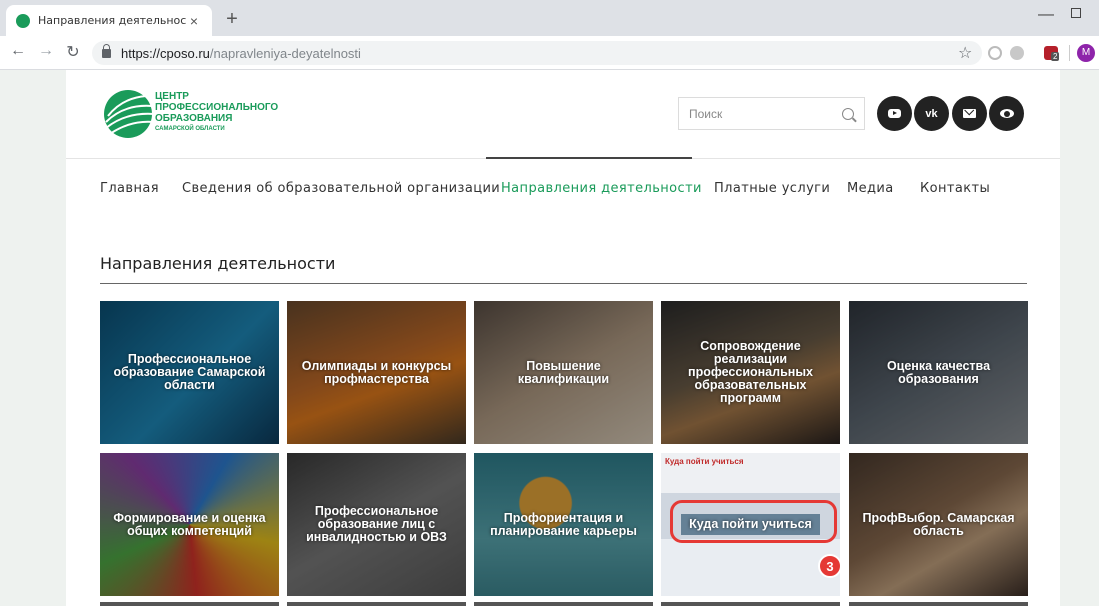 The image size is (1099, 606). What do you see at coordinates (894, 113) in the screenshot?
I see `youtube-icon` at bounding box center [894, 113].